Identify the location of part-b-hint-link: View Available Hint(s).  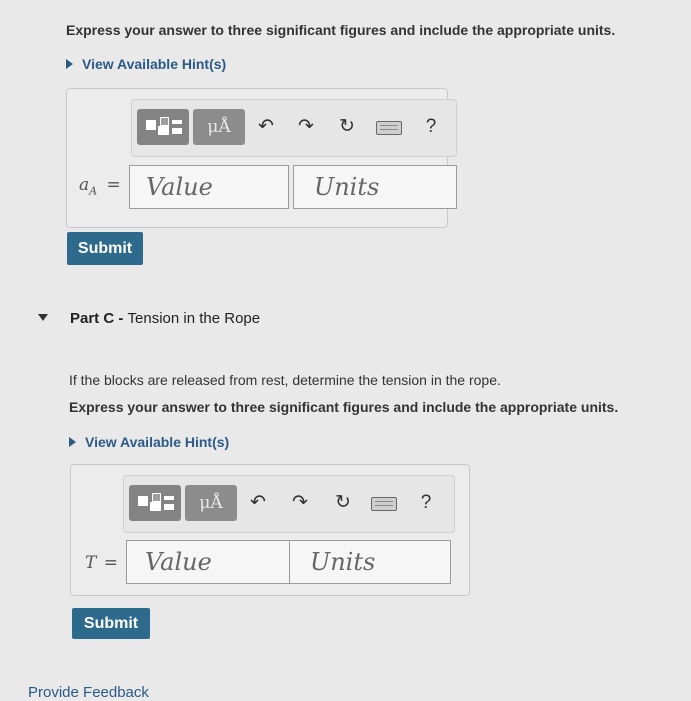
(146, 64).